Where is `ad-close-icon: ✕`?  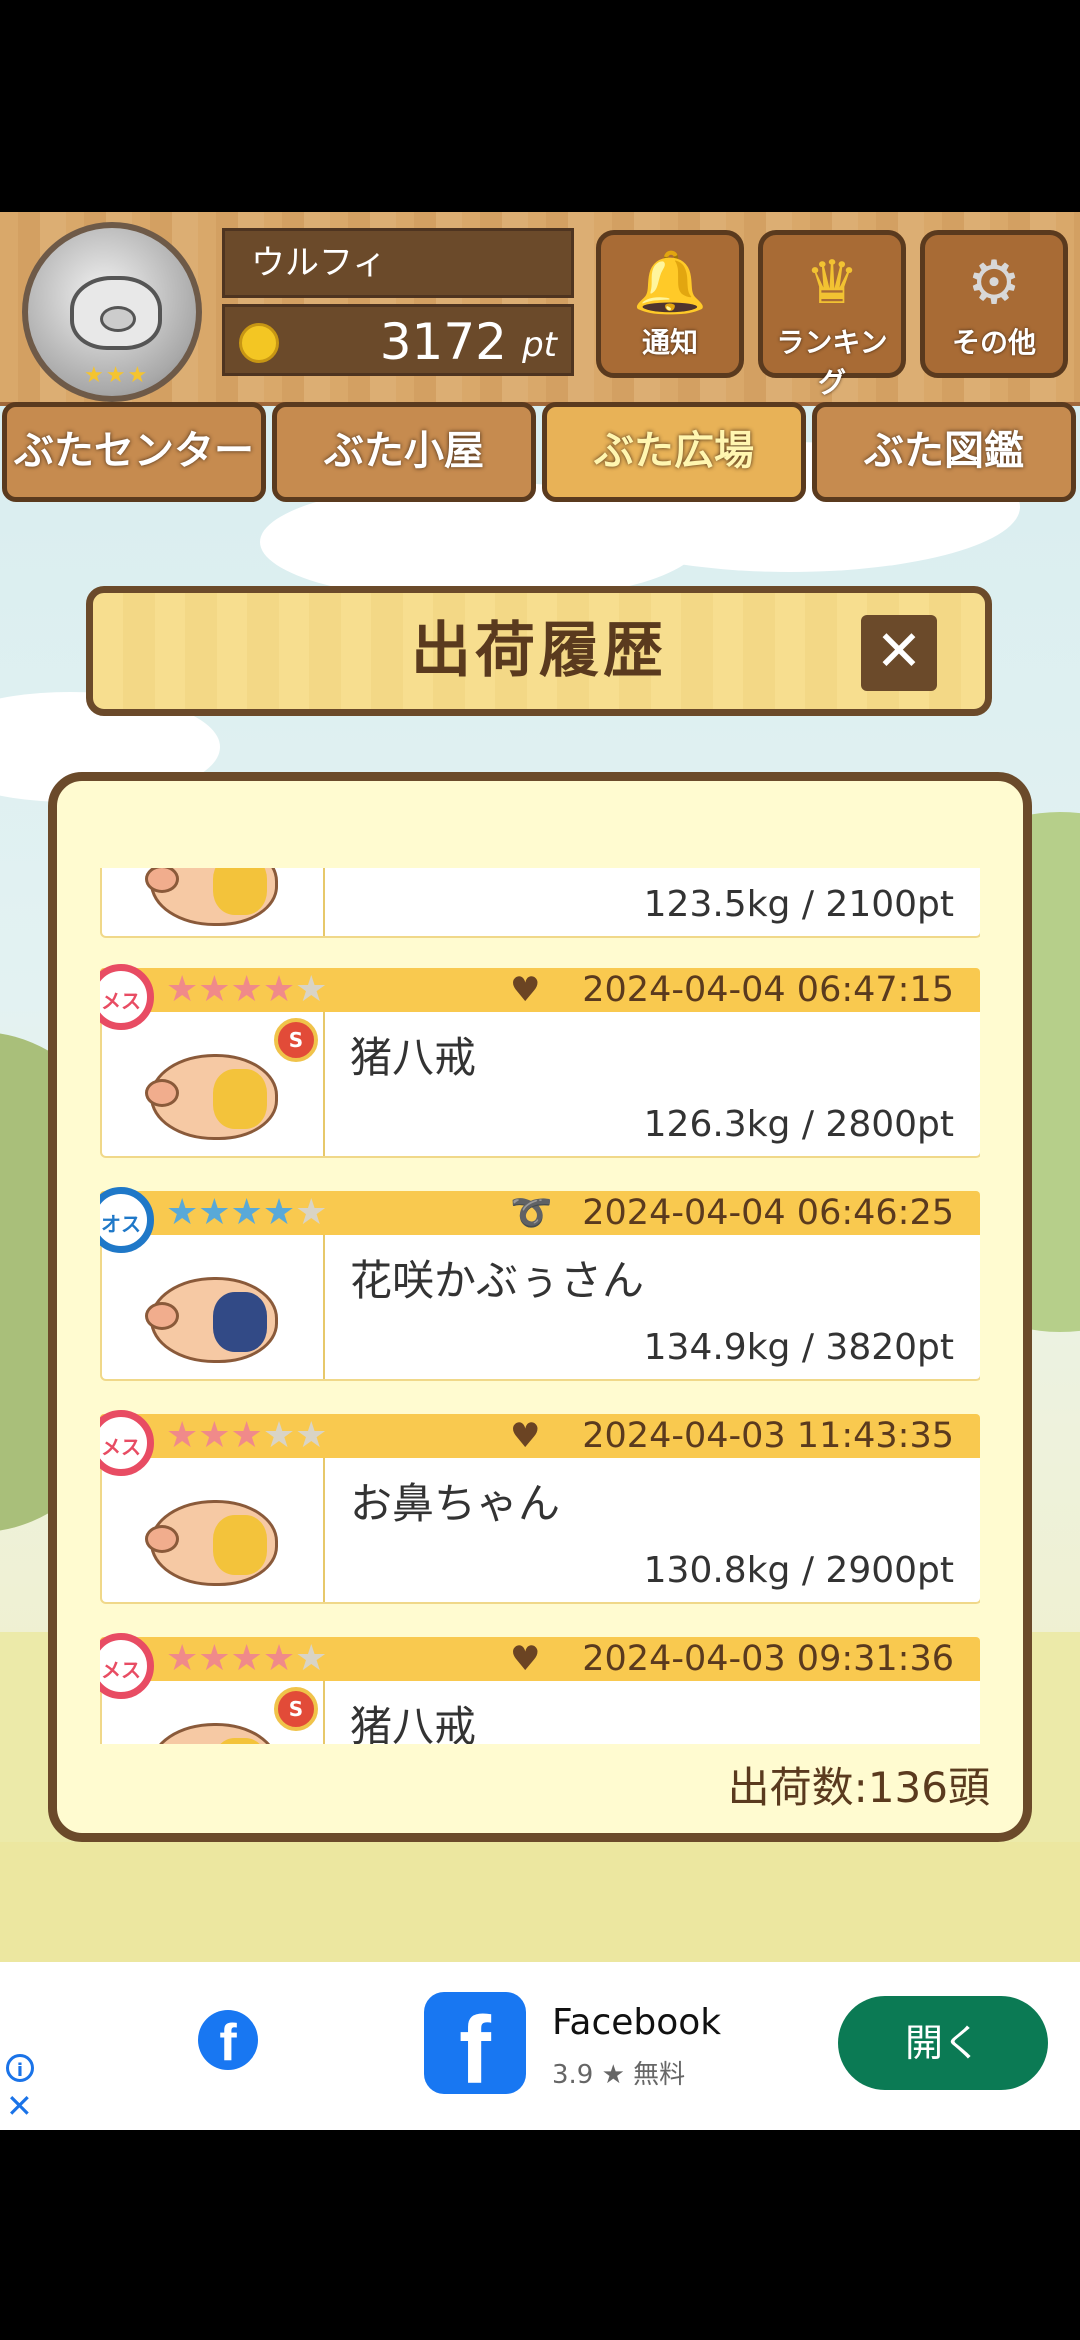 ad-close-icon: ✕ is located at coordinates (19, 2106).